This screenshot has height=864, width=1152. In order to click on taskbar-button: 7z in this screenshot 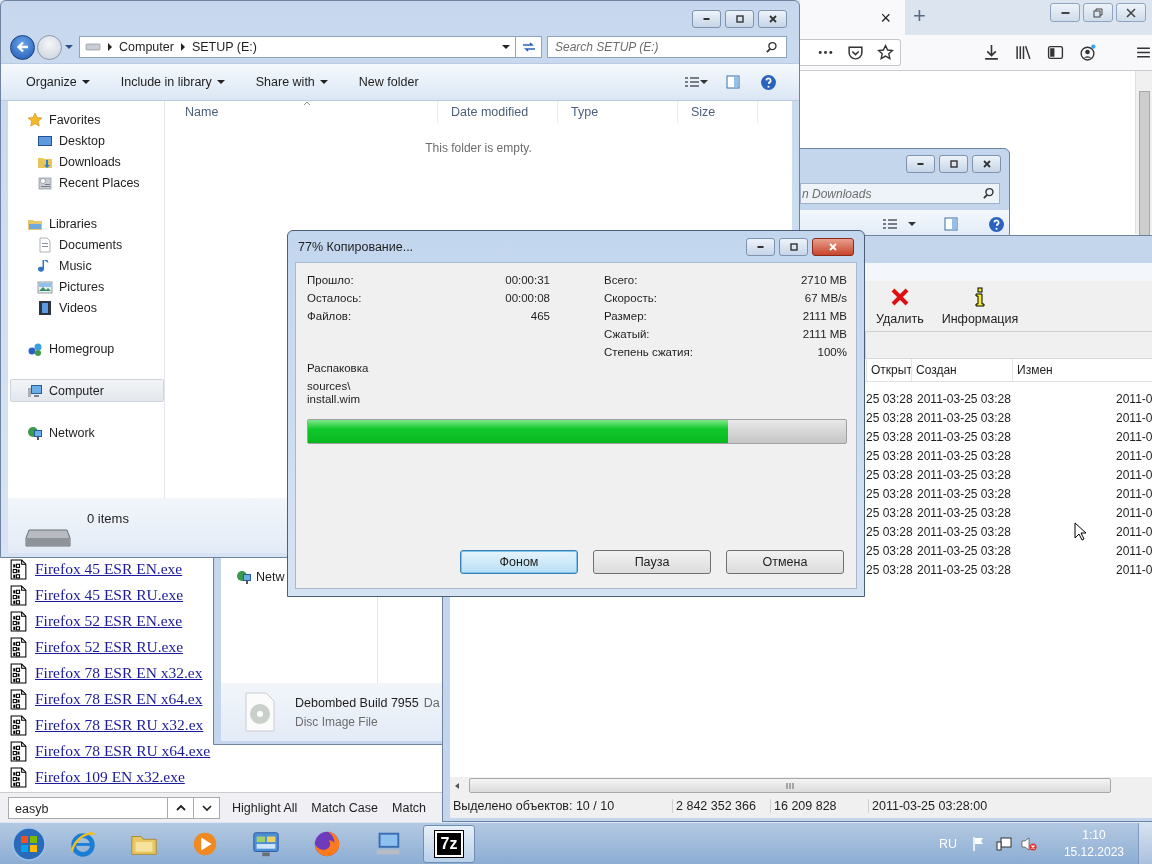, I will do `click(449, 843)`.